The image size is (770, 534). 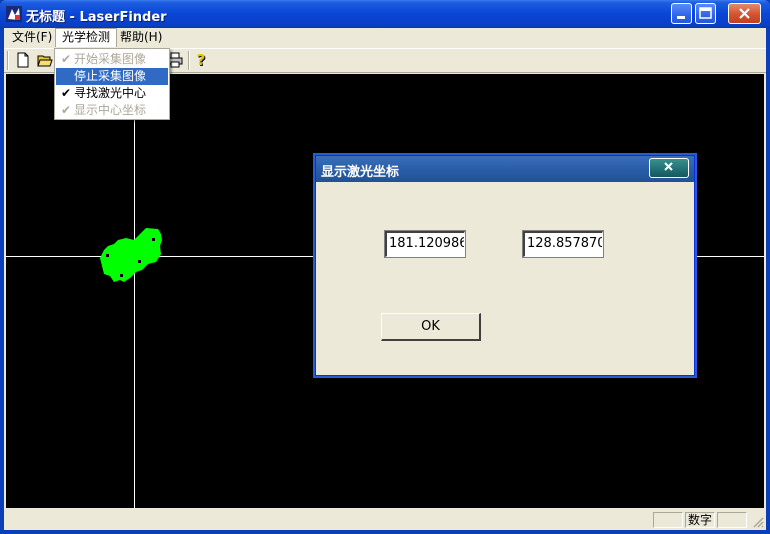 I want to click on x-coordinate-field: 181.120986, so click(x=425, y=244).